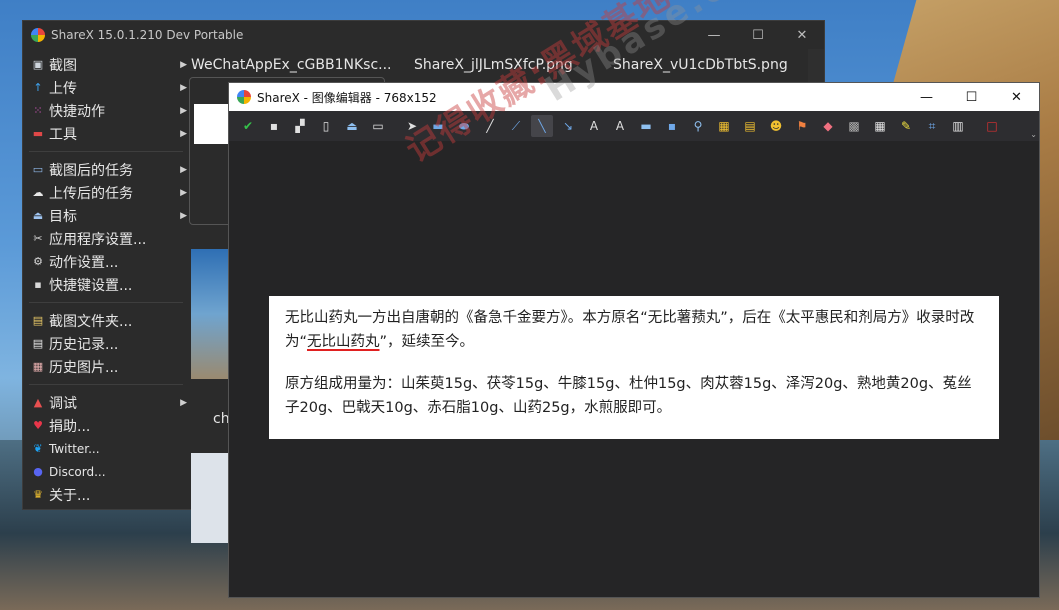 Image resolution: width=1059 pixels, height=610 pixels. What do you see at coordinates (724, 126) in the screenshot?
I see `image-icon: ▦` at bounding box center [724, 126].